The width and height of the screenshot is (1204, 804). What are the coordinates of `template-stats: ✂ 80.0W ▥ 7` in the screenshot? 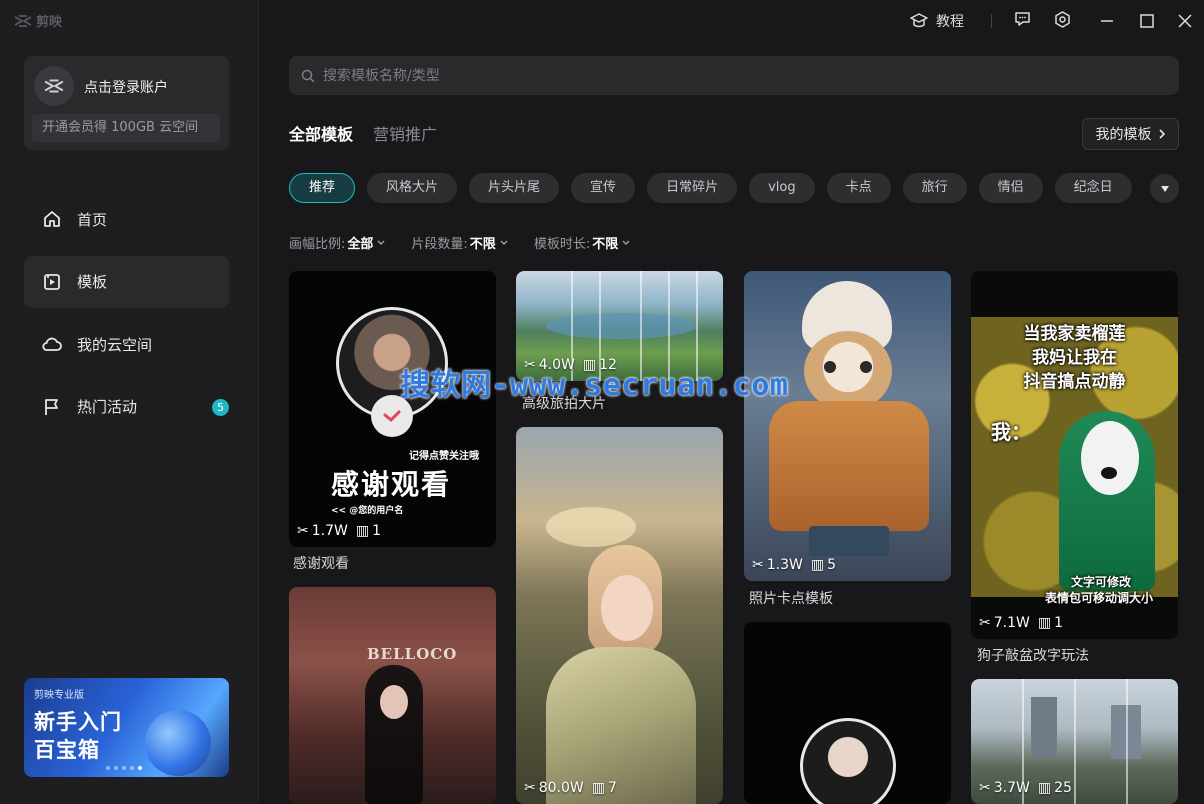 It's located at (570, 788).